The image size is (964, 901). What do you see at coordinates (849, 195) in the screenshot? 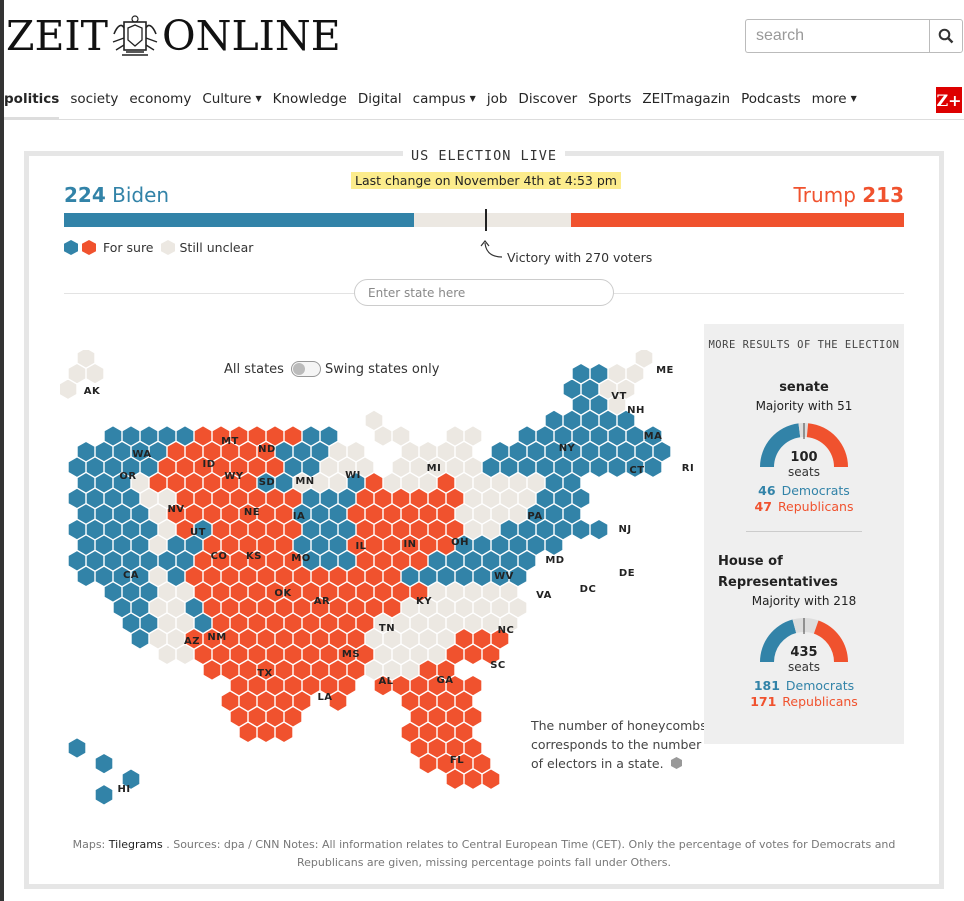
I see `trump-count: Trump 213` at bounding box center [849, 195].